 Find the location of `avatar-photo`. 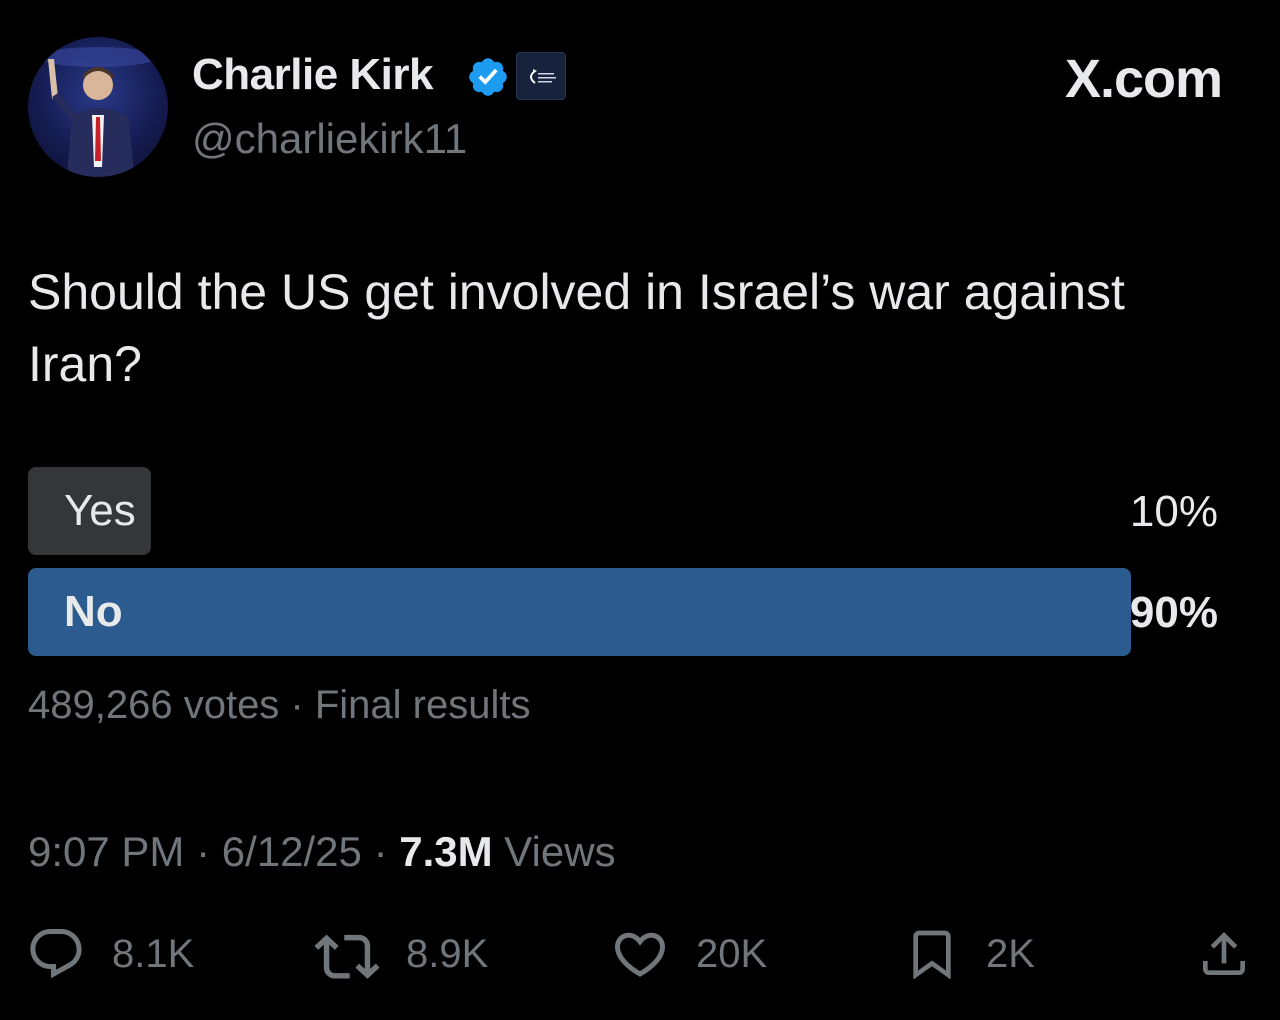

avatar-photo is located at coordinates (98, 112).